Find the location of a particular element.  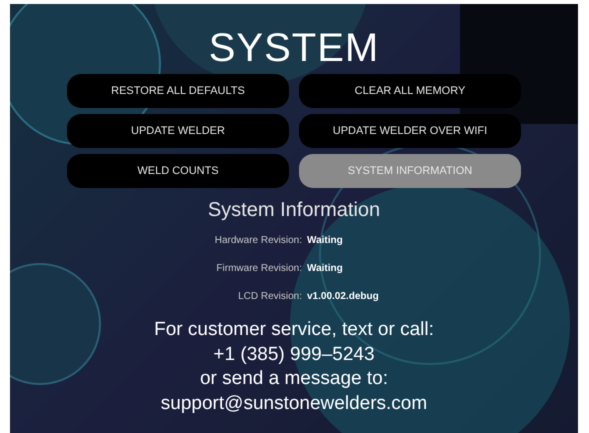

menu-button: UPDATE WELDER OVER WIFI is located at coordinates (410, 131).